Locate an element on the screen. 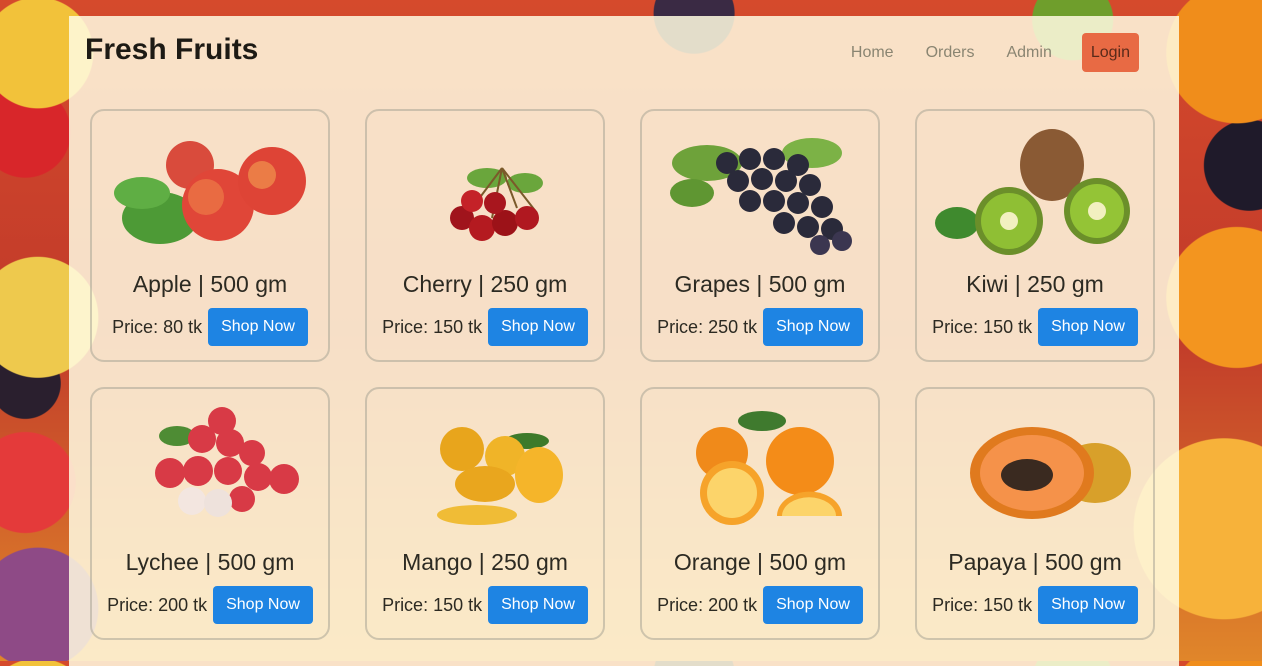 The image size is (1262, 666). product-title: Grapes | 500 gm is located at coordinates (760, 284).